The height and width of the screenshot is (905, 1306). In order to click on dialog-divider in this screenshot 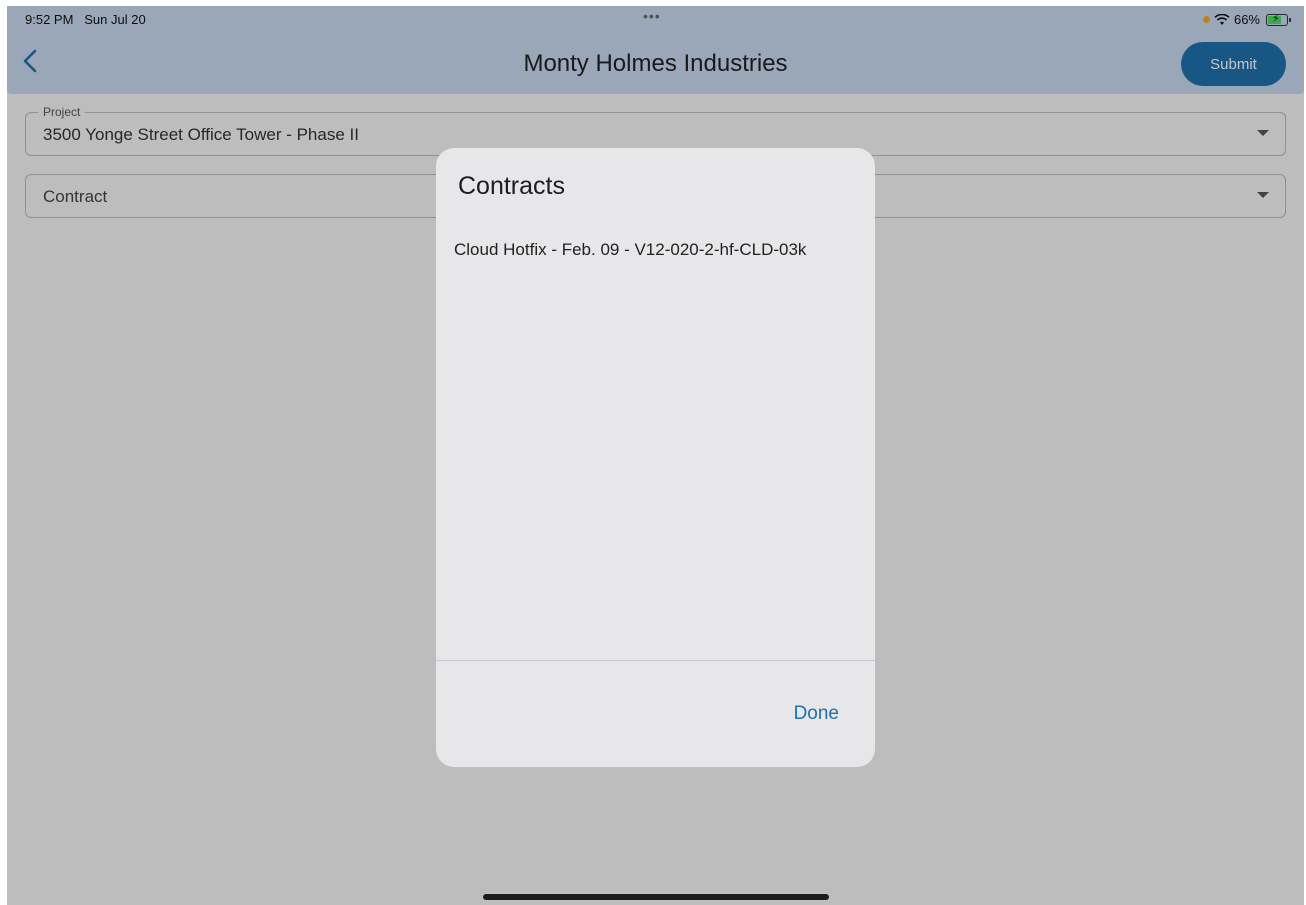, I will do `click(655, 660)`.